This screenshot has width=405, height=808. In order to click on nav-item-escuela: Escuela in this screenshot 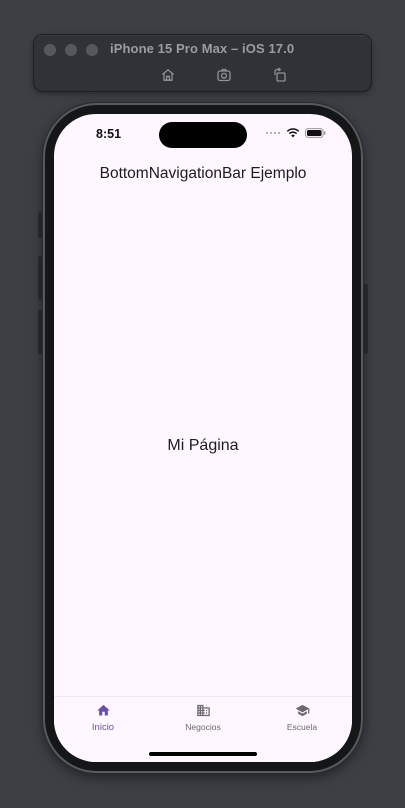, I will do `click(302, 717)`.